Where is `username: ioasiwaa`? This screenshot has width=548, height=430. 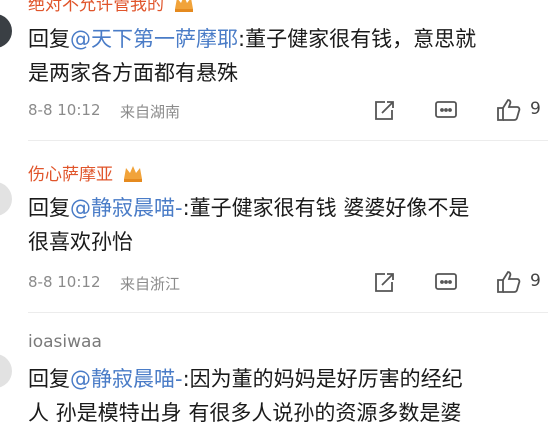
username: ioasiwaa is located at coordinates (65, 342).